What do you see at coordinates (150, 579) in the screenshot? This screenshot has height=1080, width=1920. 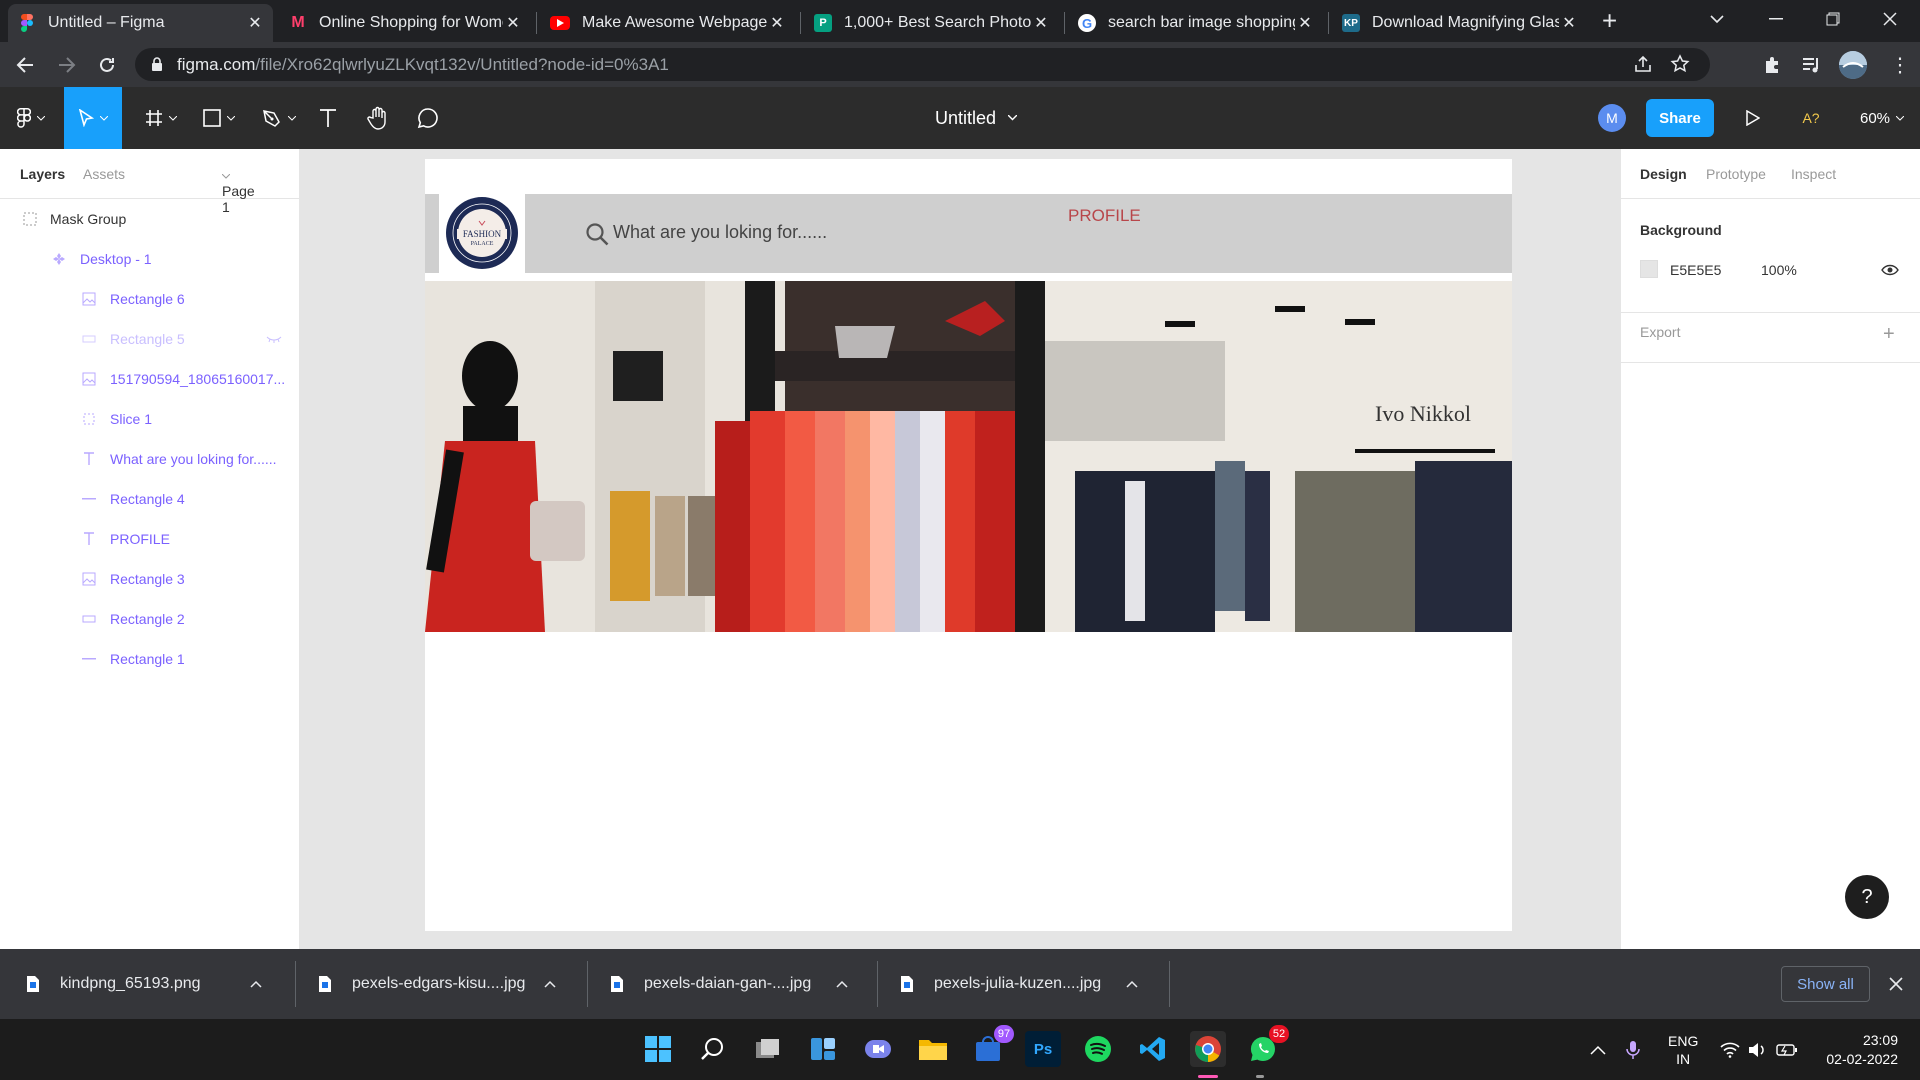 I see `layer-rectangle-3: Rectangle 3` at bounding box center [150, 579].